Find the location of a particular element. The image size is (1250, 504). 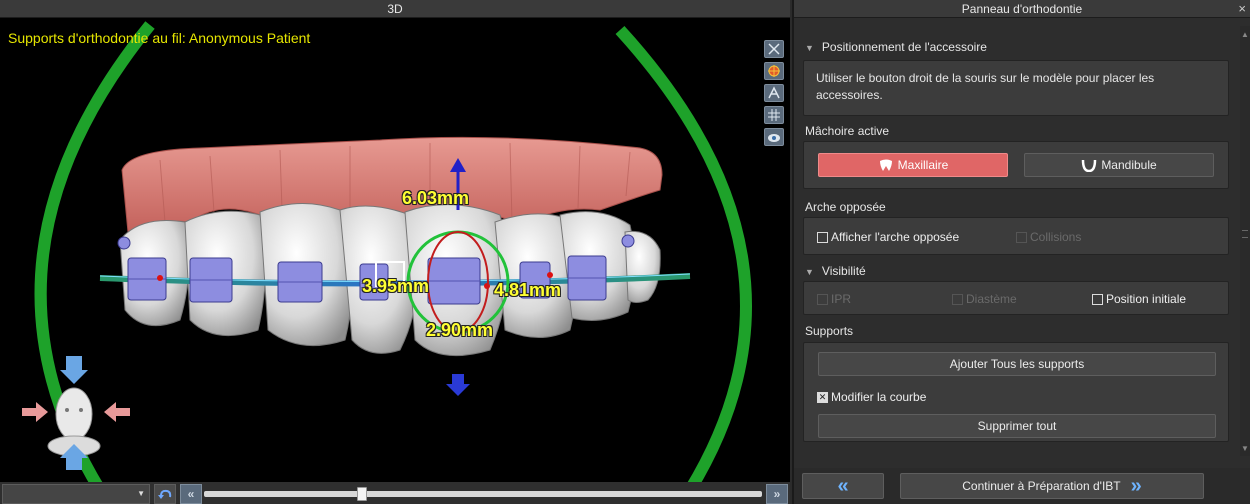

continue-button: Continuer à Préparation d'IBT » is located at coordinates (1052, 486).